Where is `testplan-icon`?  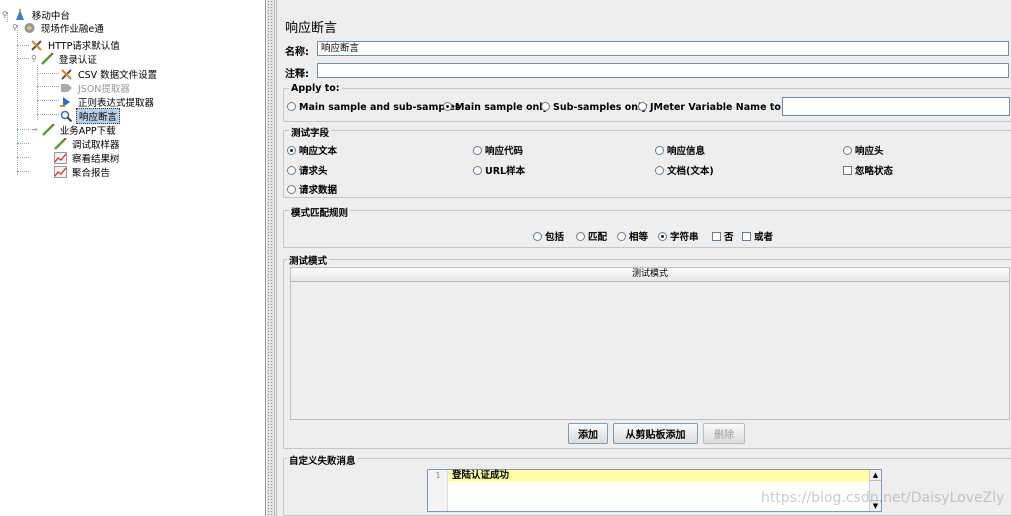
testplan-icon is located at coordinates (20, 14).